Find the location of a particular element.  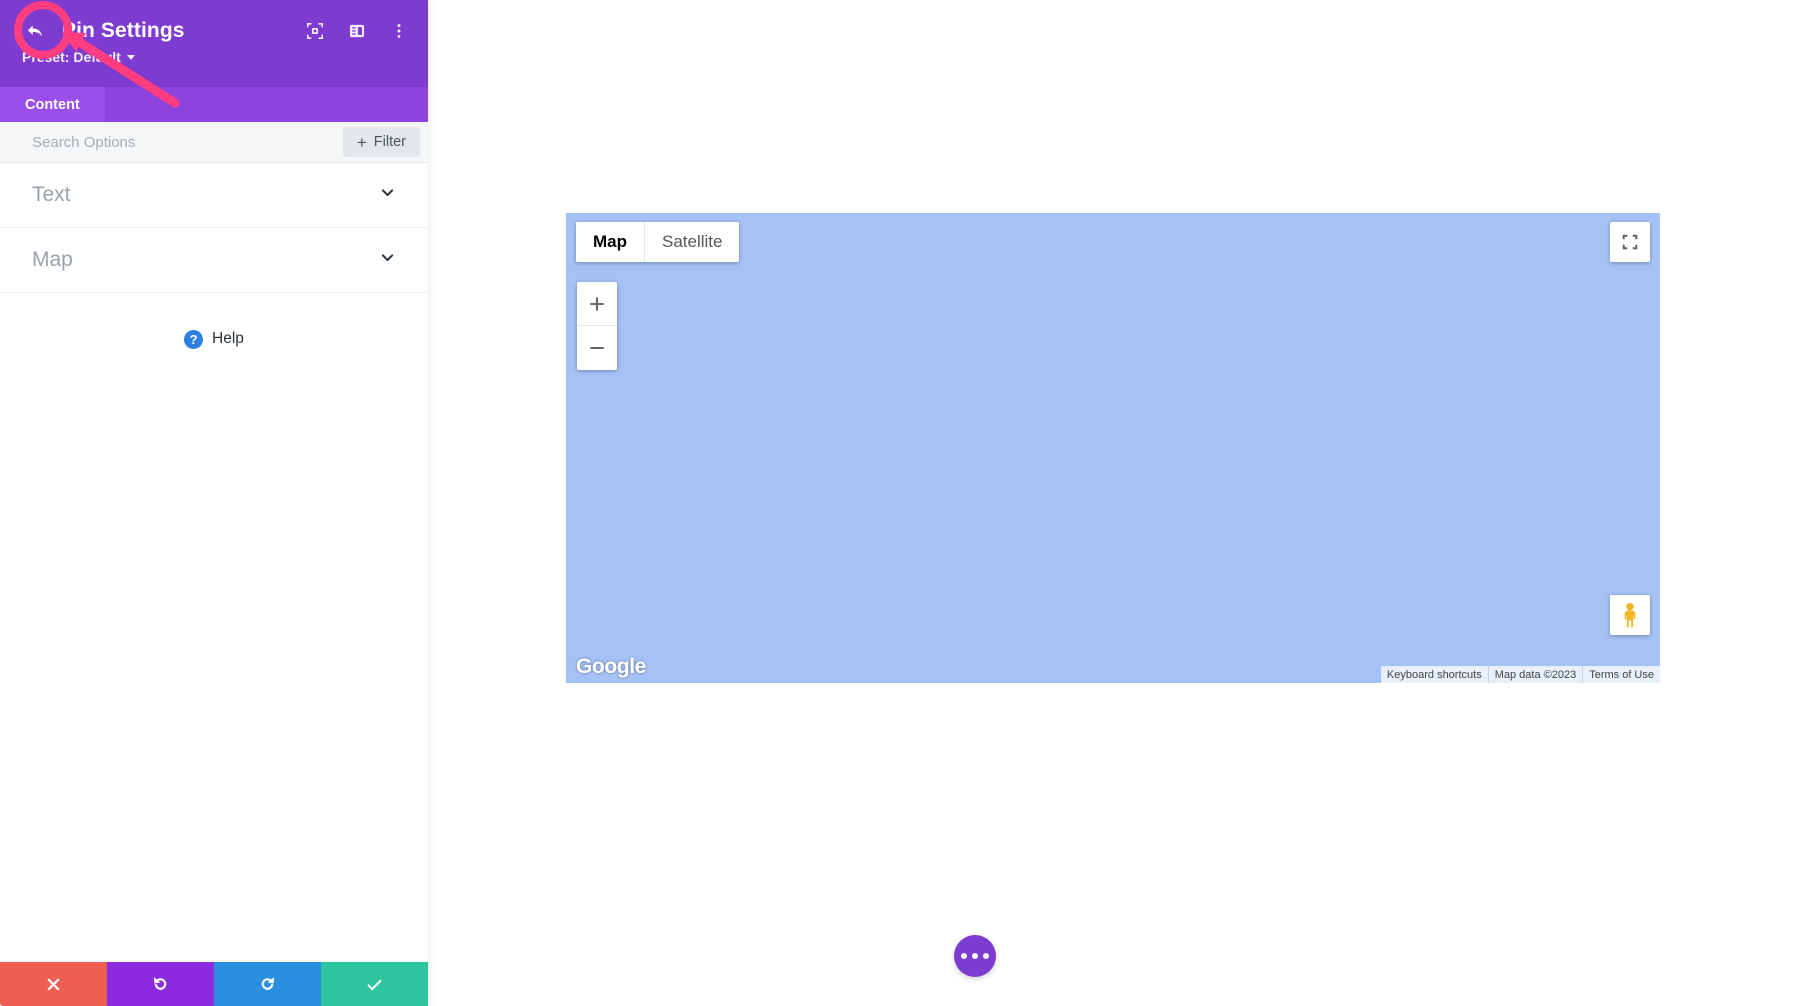

panel-body-spacer is located at coordinates (214, 665).